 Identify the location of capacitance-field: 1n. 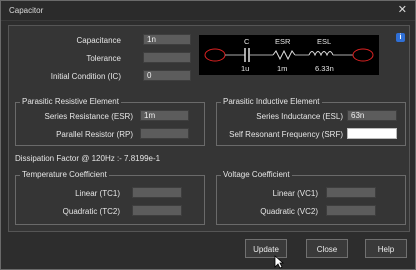
(167, 39).